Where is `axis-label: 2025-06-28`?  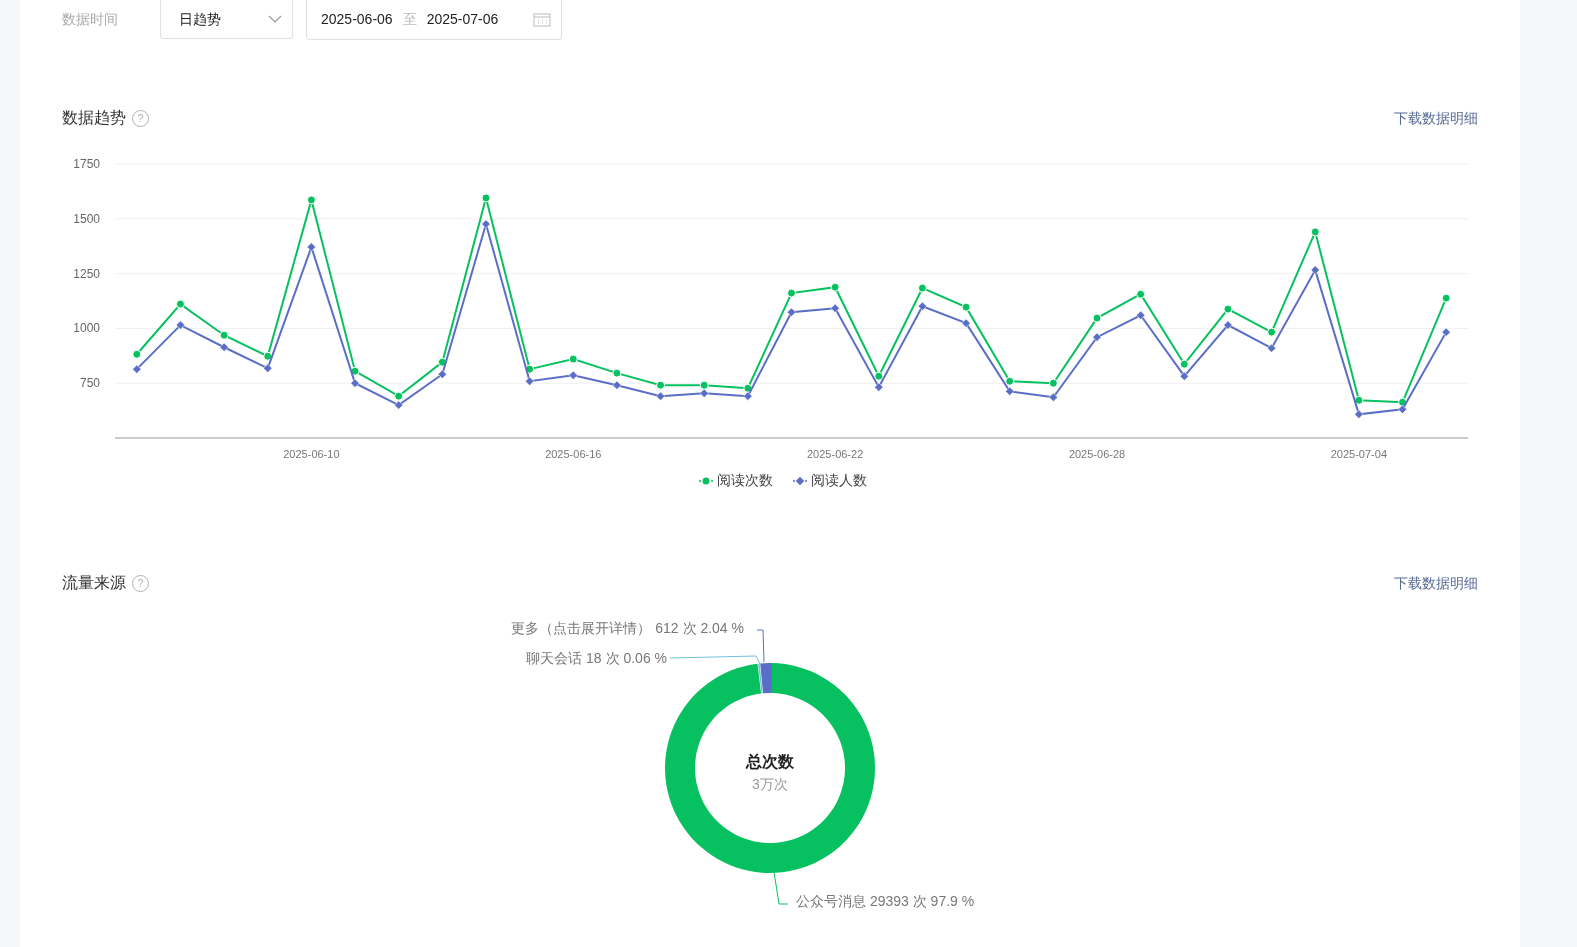
axis-label: 2025-06-28 is located at coordinates (1097, 454).